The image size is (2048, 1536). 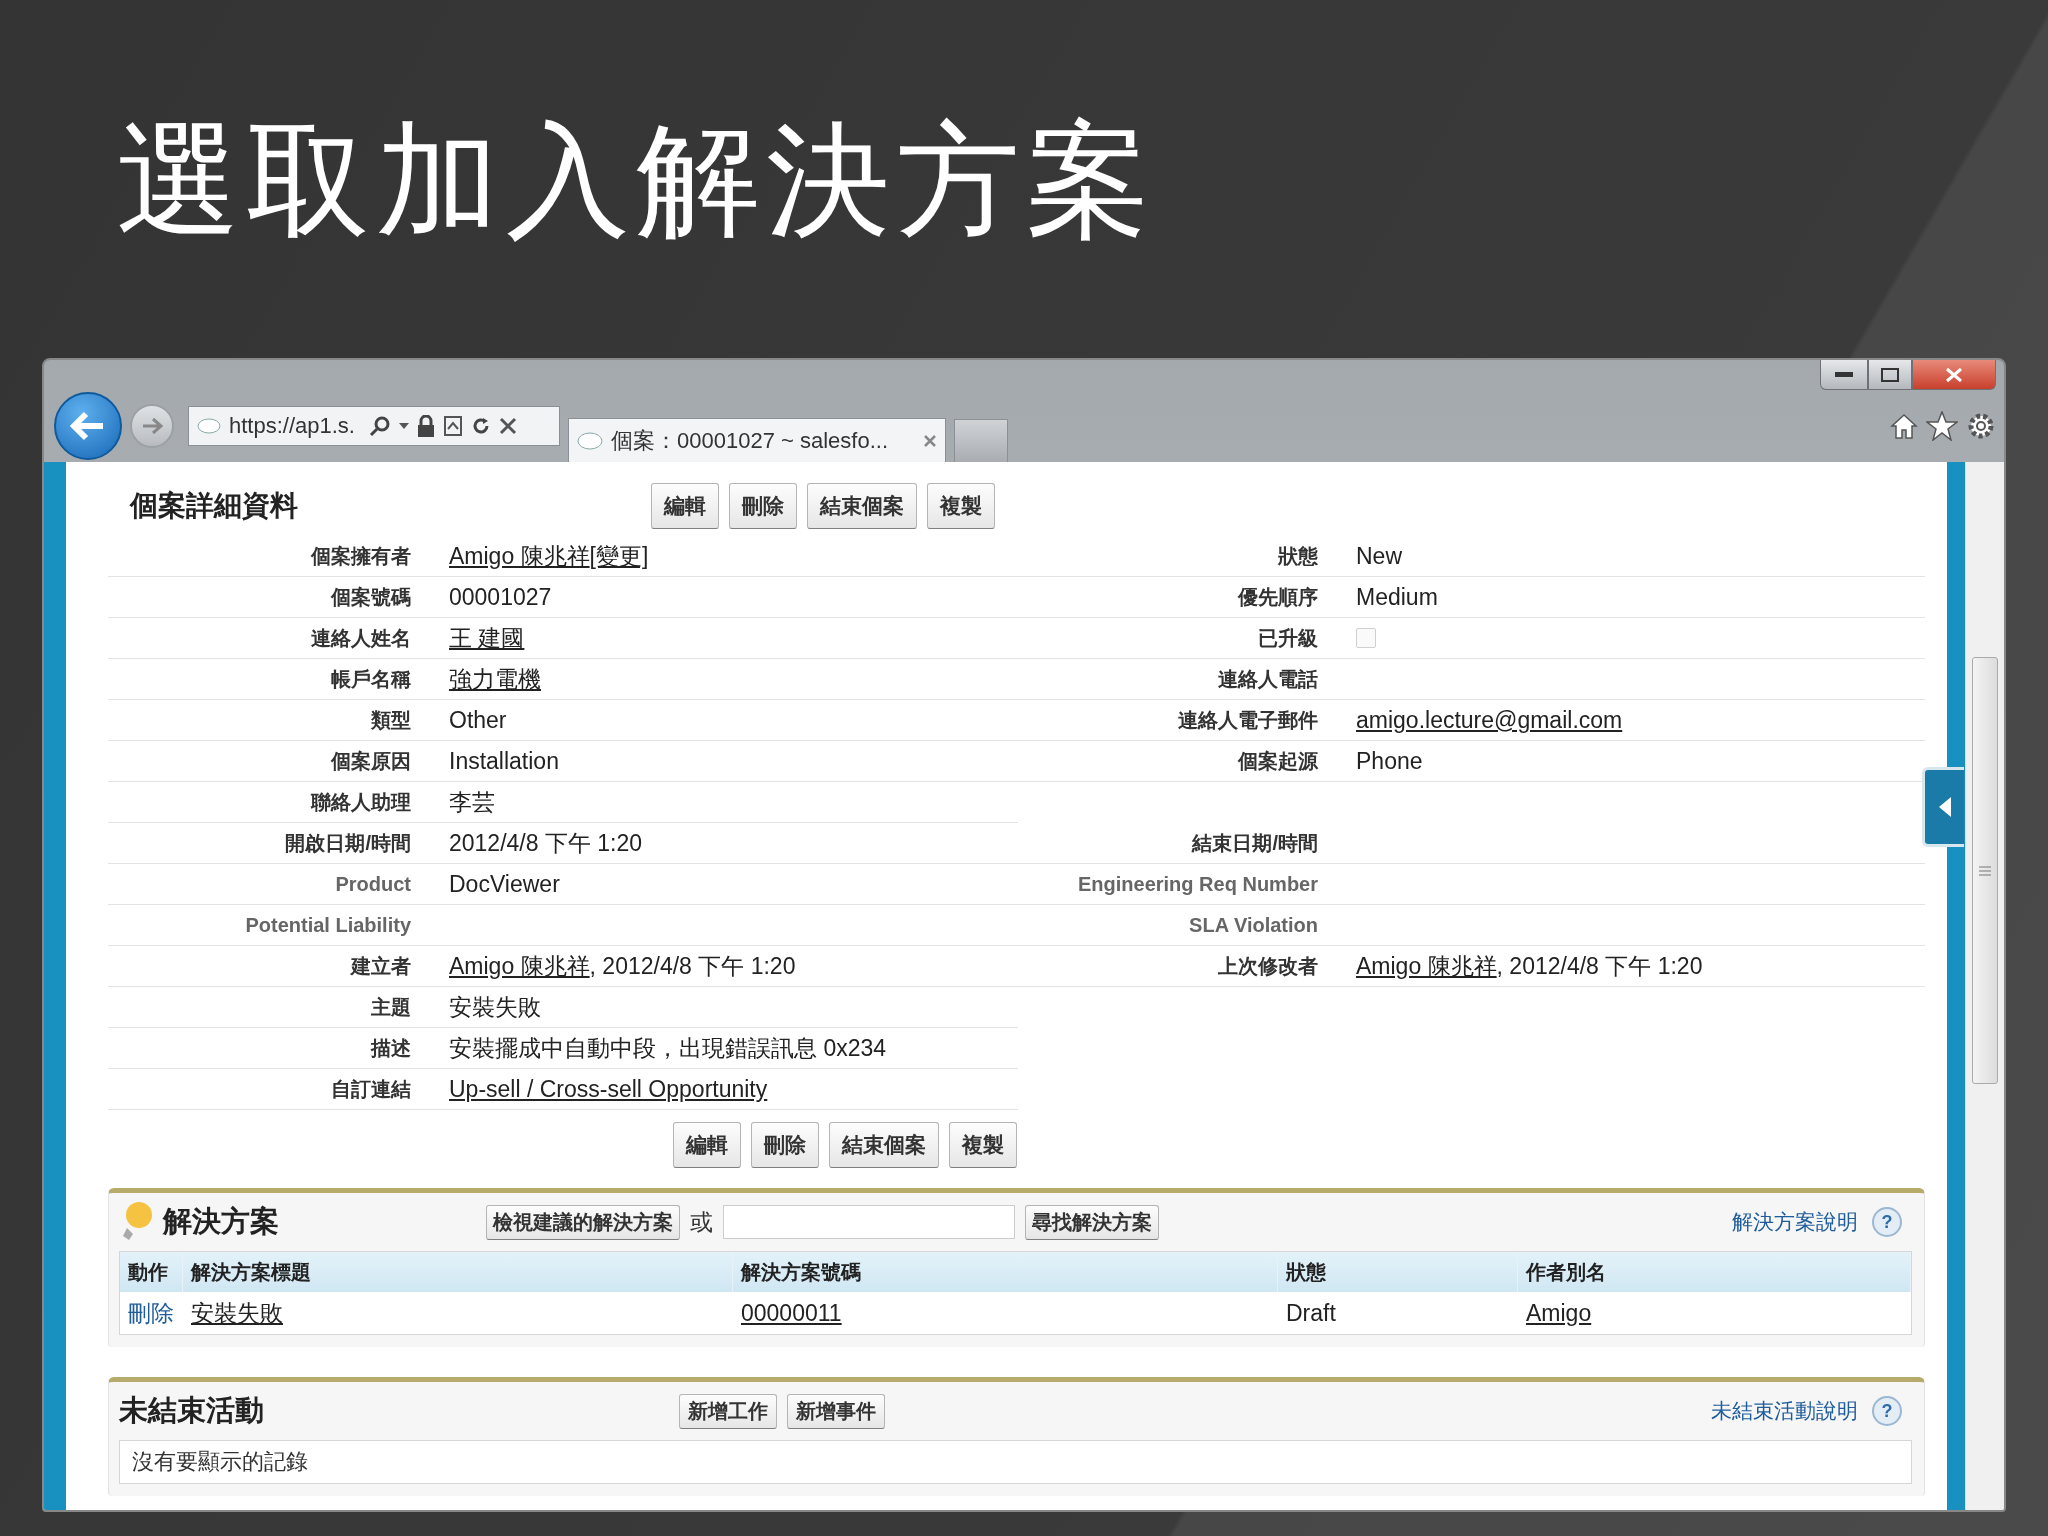 What do you see at coordinates (1714, 1272) in the screenshot?
I see `column-header: 作者別名` at bounding box center [1714, 1272].